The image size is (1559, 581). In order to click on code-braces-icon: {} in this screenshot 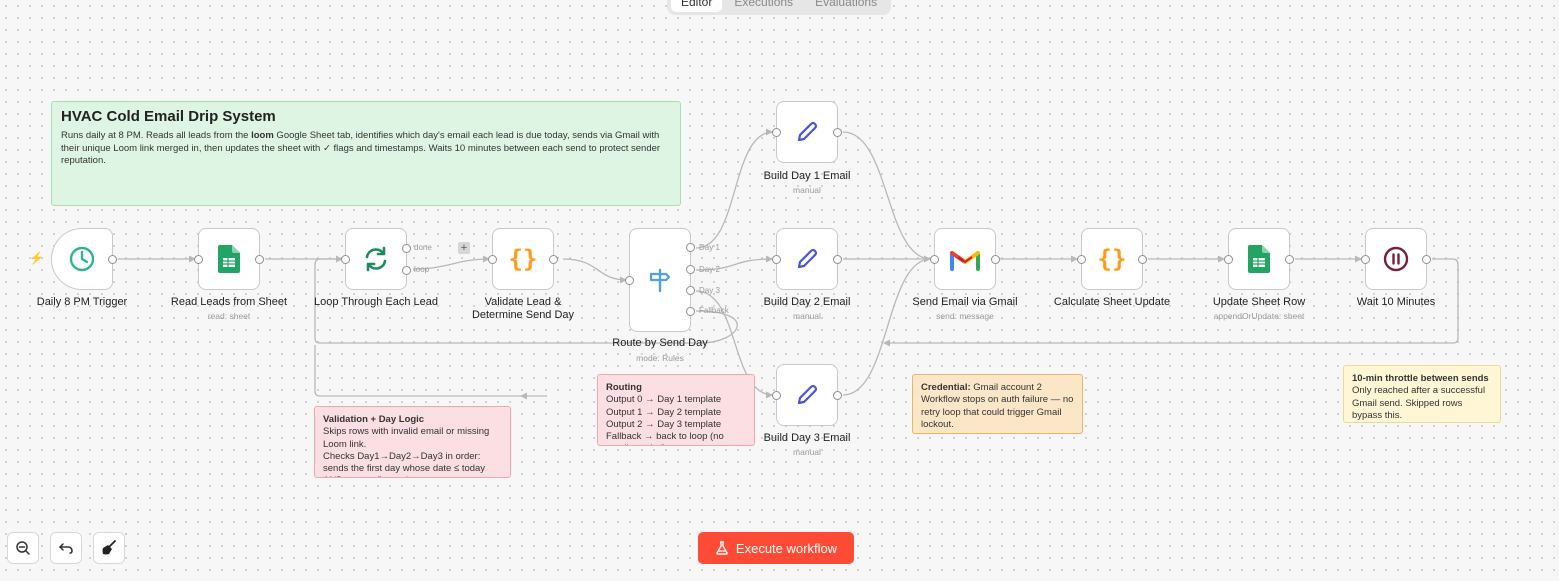, I will do `click(523, 259)`.